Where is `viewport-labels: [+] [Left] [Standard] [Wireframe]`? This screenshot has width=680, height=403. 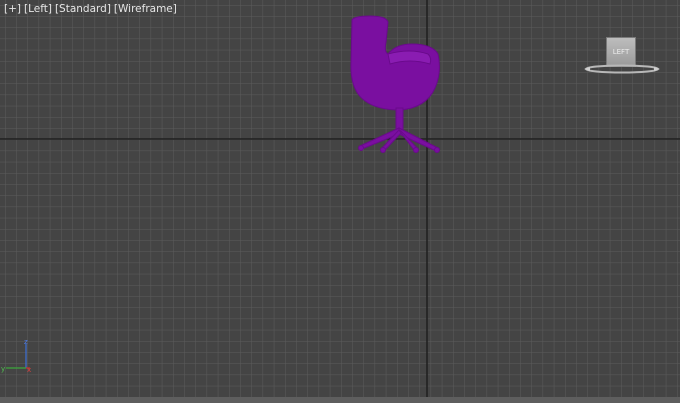
viewport-labels: [+] [Left] [Standard] [Wireframe] is located at coordinates (90, 9).